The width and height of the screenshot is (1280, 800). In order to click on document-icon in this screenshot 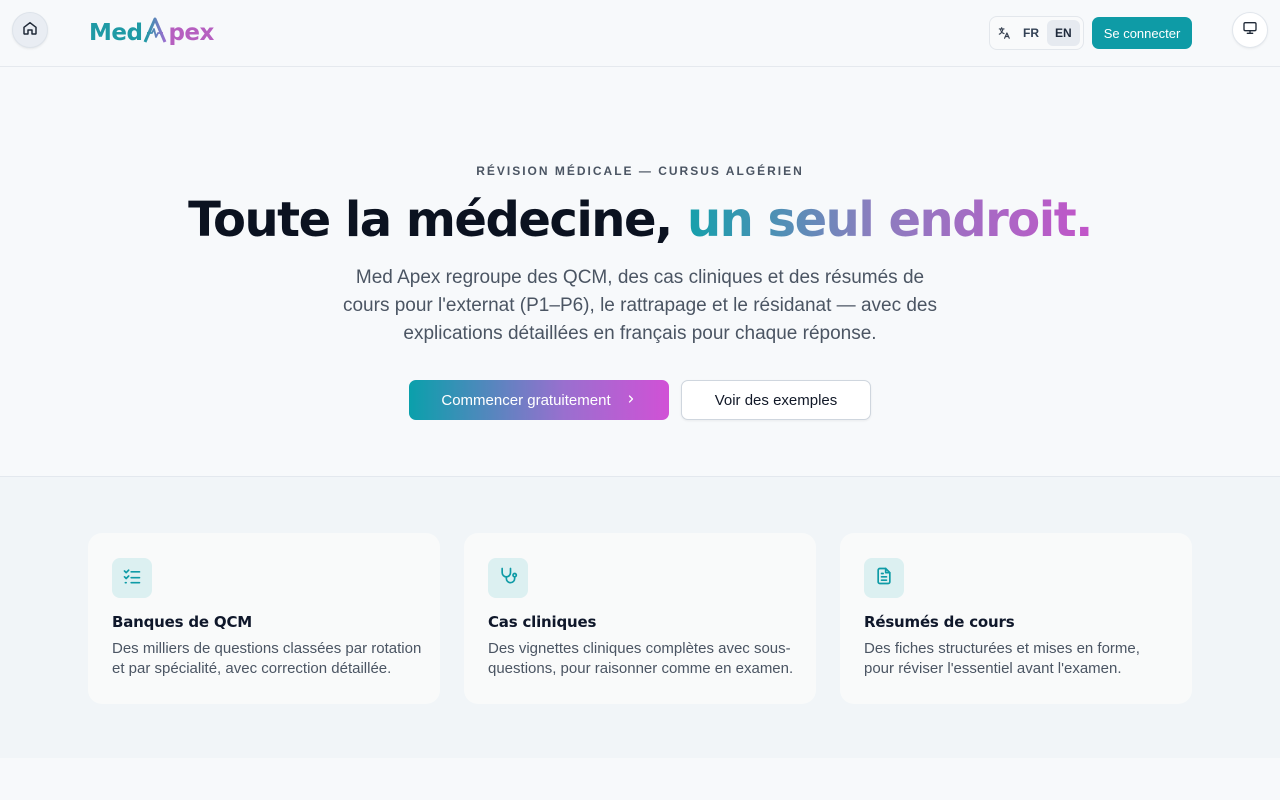, I will do `click(884, 578)`.